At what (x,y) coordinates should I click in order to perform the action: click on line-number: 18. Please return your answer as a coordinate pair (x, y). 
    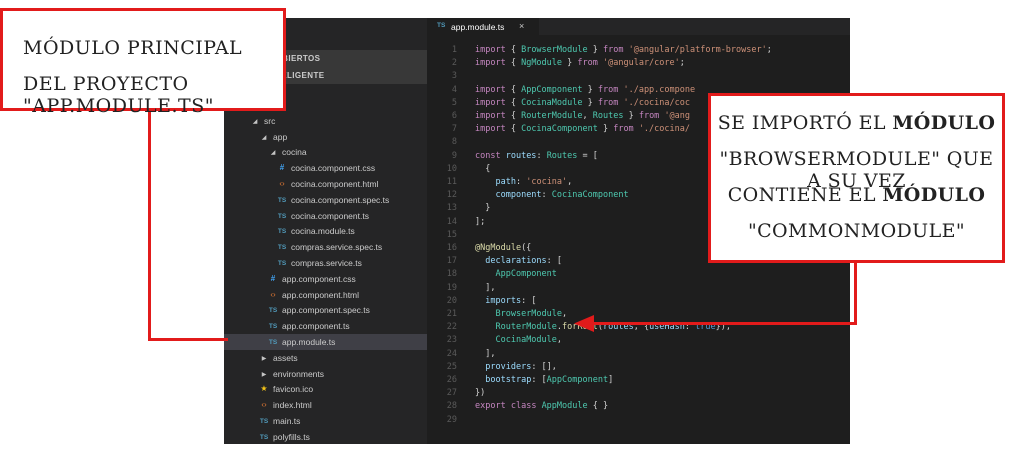
    Looking at the image, I should click on (451, 274).